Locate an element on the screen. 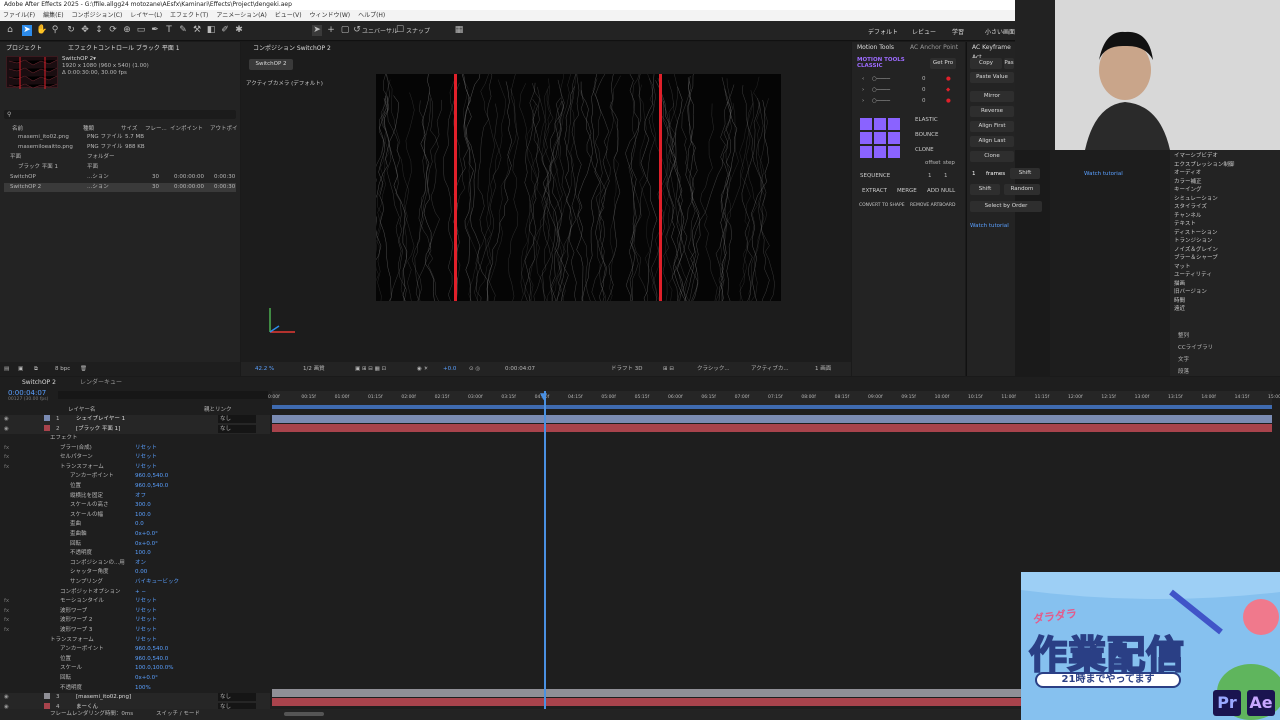 The height and width of the screenshot is (720, 1280). trash-icon: 🗑 is located at coordinates (83, 369).